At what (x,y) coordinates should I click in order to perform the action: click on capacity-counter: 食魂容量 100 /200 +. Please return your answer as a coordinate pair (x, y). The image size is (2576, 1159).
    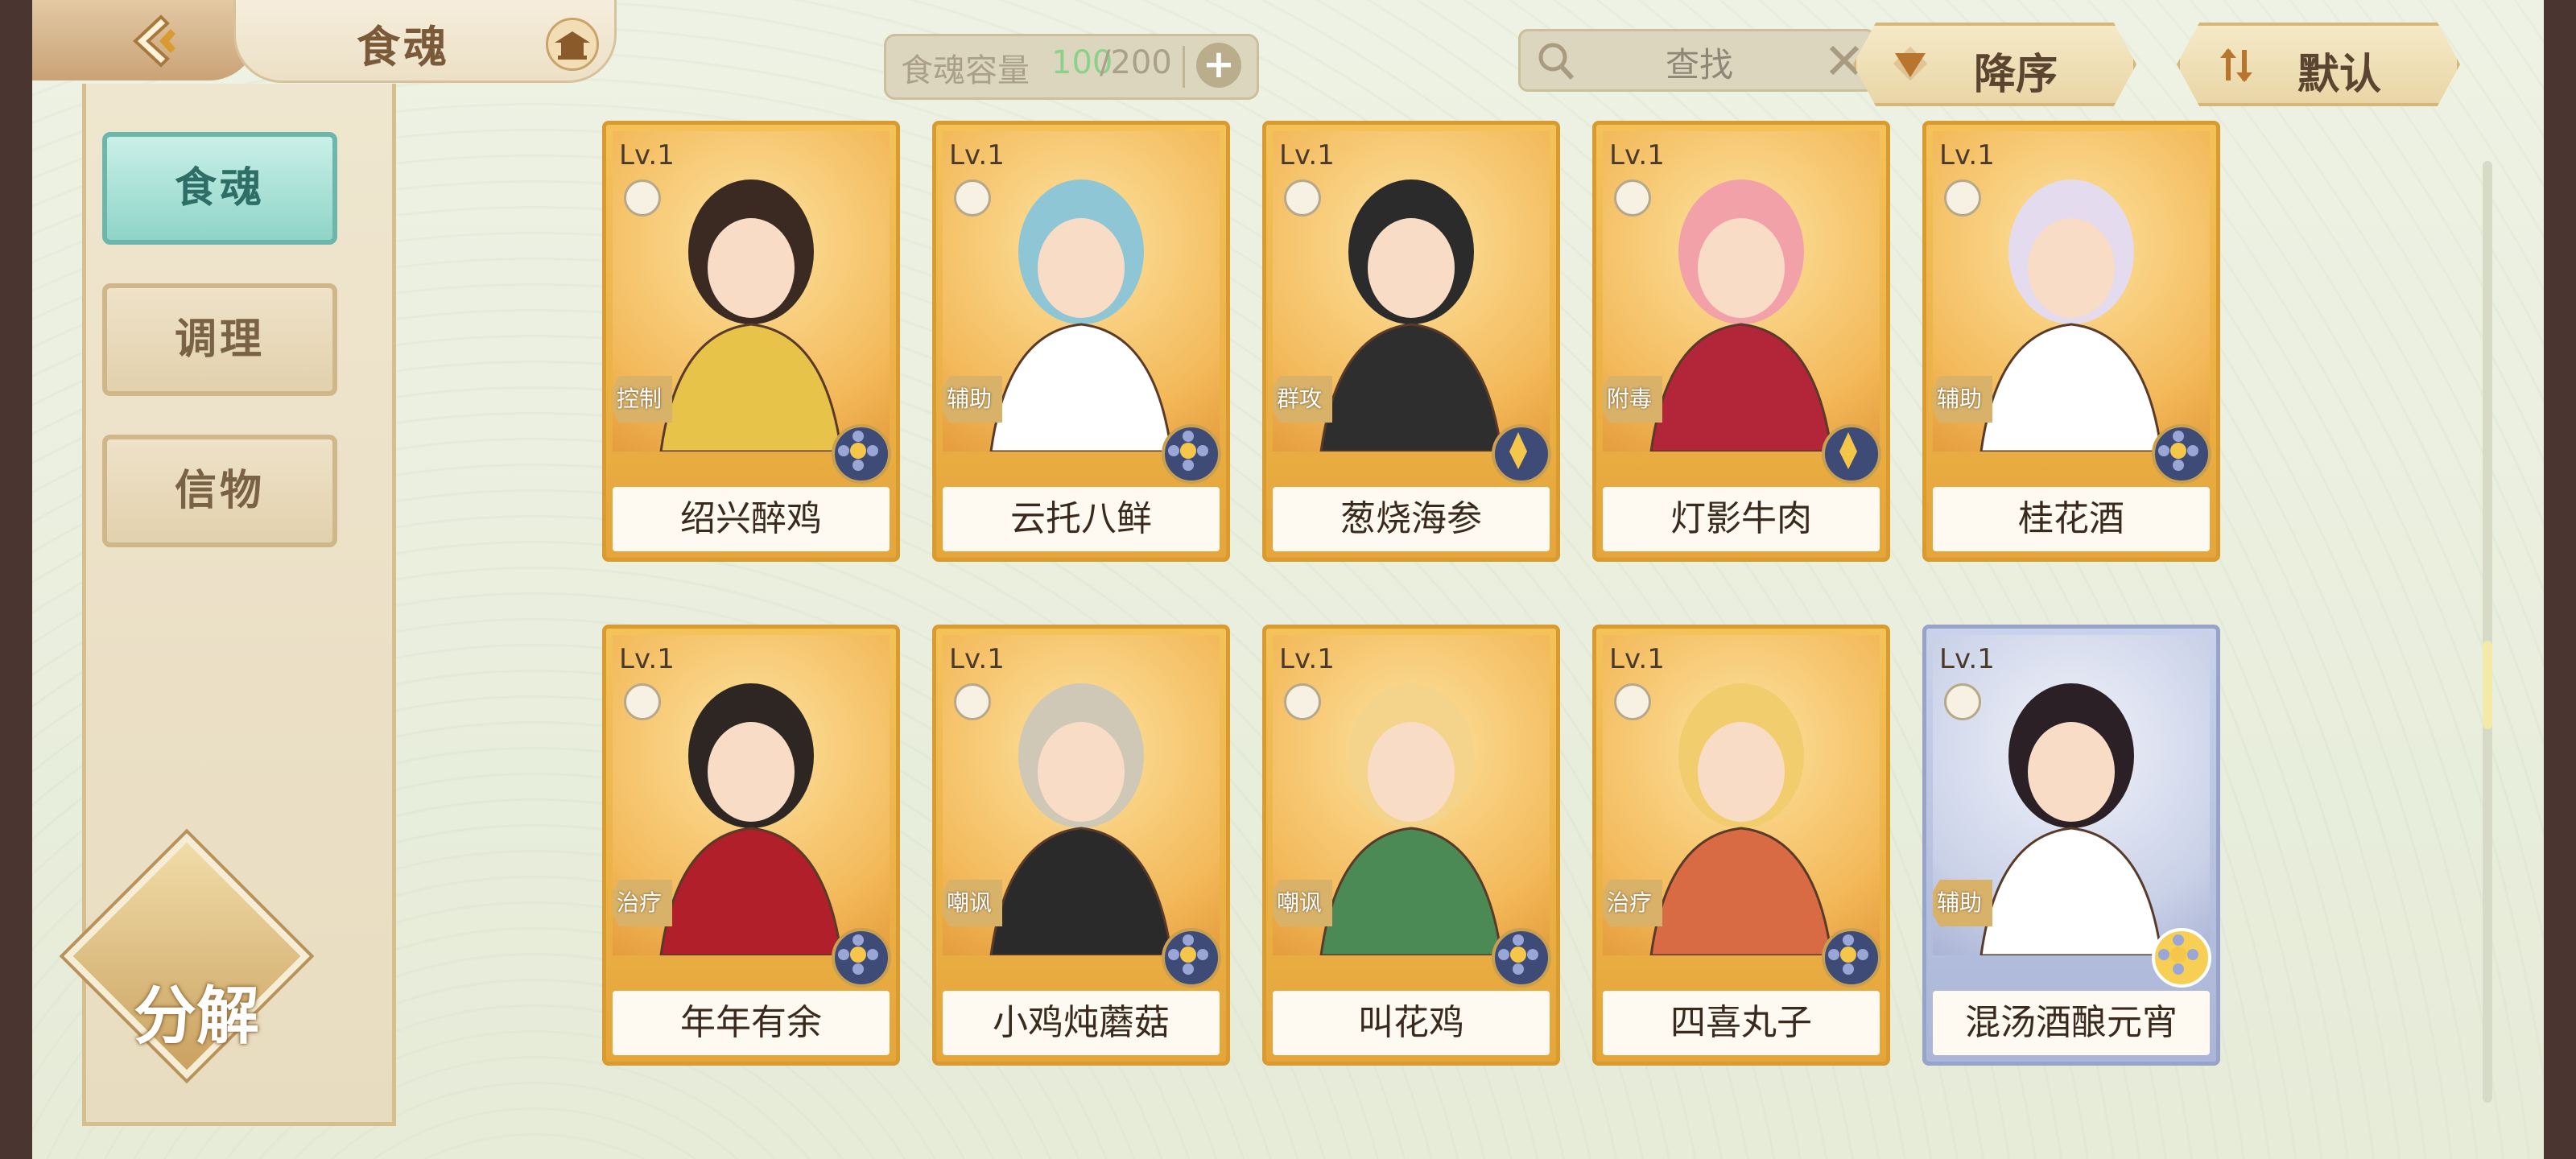
    Looking at the image, I should click on (1071, 67).